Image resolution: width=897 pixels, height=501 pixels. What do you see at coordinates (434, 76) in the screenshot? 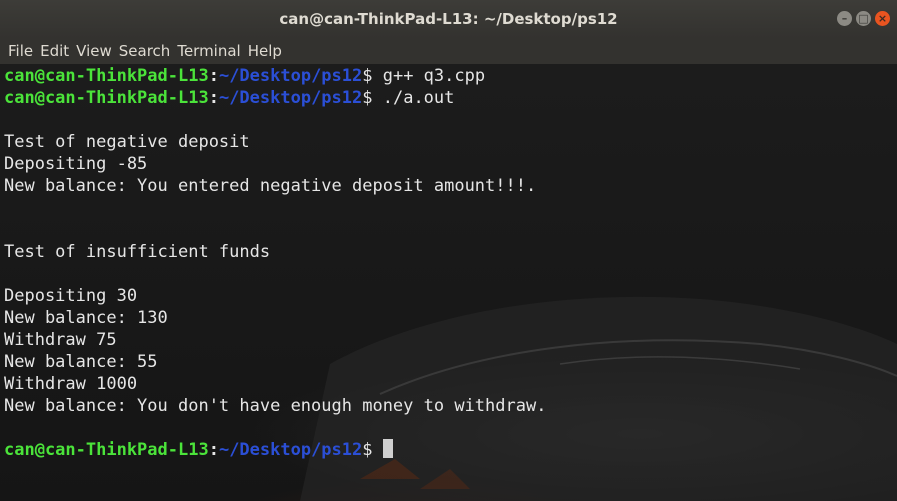
I see `command-text: g++ q3.cpp` at bounding box center [434, 76].